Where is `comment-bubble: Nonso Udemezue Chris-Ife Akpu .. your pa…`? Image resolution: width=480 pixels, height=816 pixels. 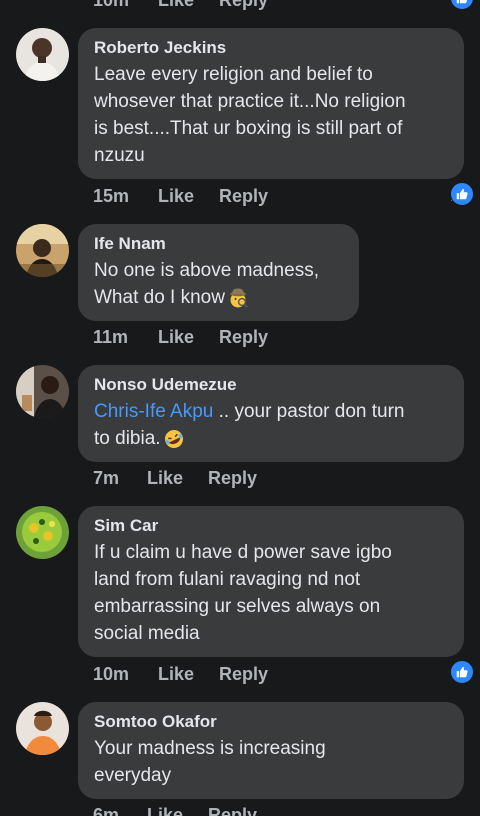
comment-bubble: Nonso Udemezue Chris-Ife Akpu .. your pa… is located at coordinates (271, 413).